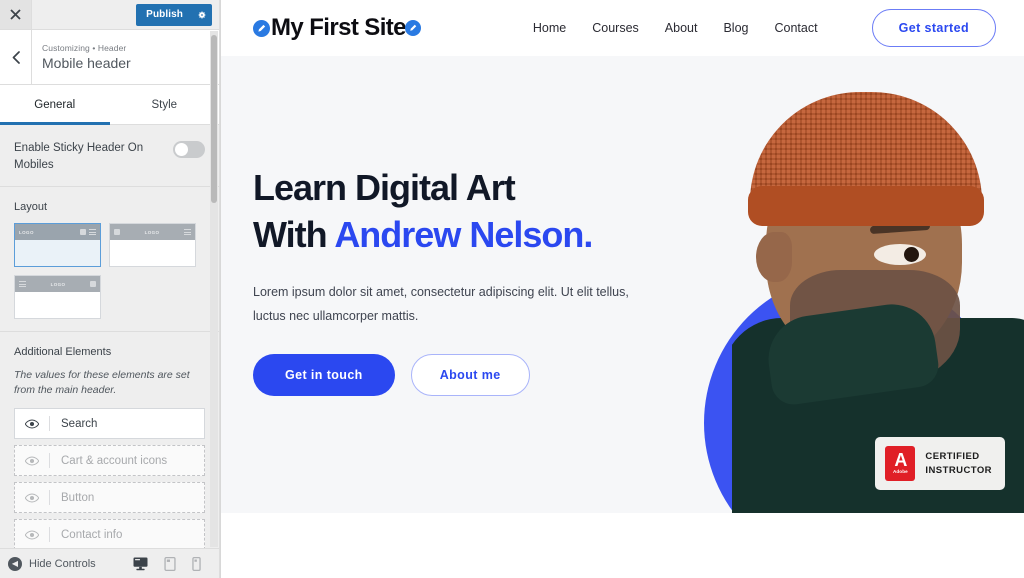 The image size is (1024, 578). What do you see at coordinates (900, 460) in the screenshot?
I see `adobe-logo-letter: A` at bounding box center [900, 460].